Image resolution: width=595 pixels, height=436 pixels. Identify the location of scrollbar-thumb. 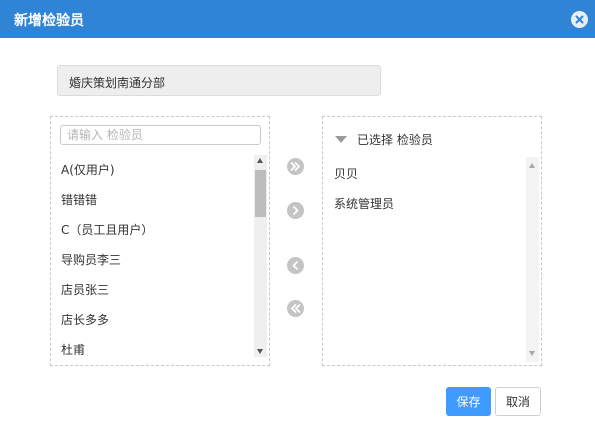
(260, 193).